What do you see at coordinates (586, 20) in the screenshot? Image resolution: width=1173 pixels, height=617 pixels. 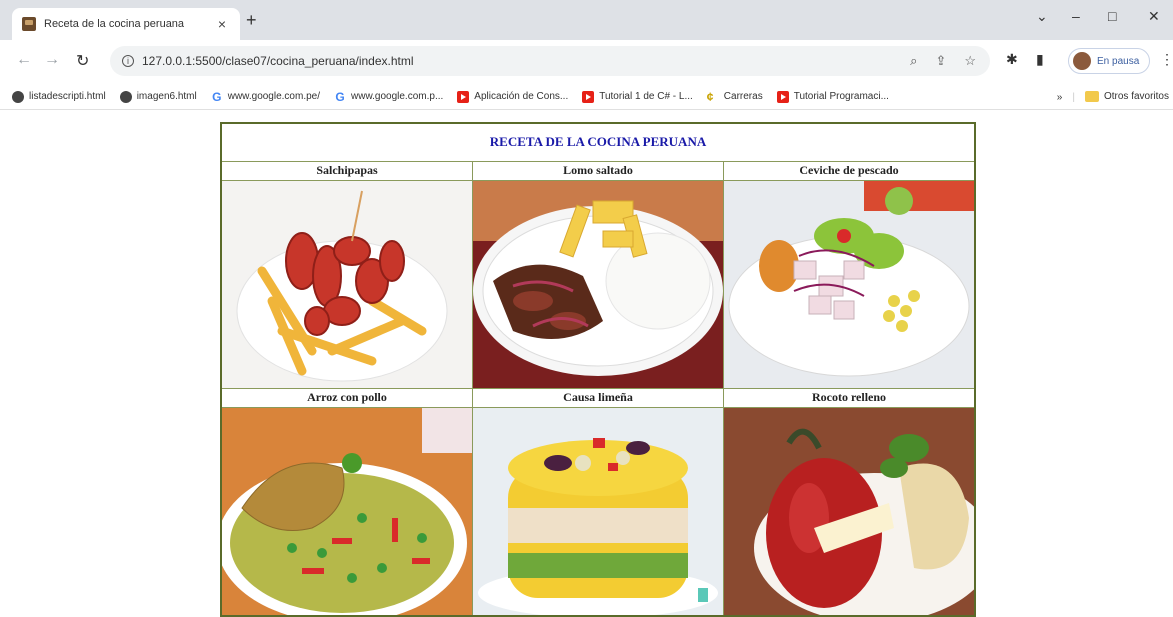 I see `tab-strip: Receta de la cocina peruana × + ⌄ – □ ✕` at bounding box center [586, 20].